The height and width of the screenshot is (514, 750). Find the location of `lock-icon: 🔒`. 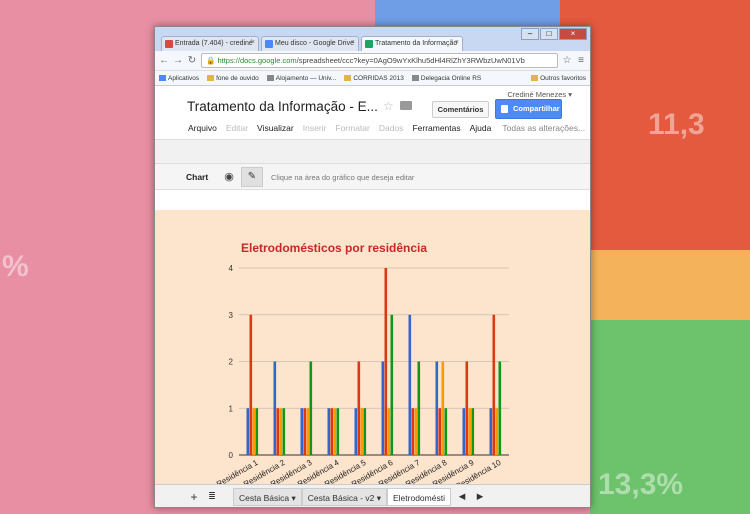

lock-icon: 🔒 is located at coordinates (211, 60).